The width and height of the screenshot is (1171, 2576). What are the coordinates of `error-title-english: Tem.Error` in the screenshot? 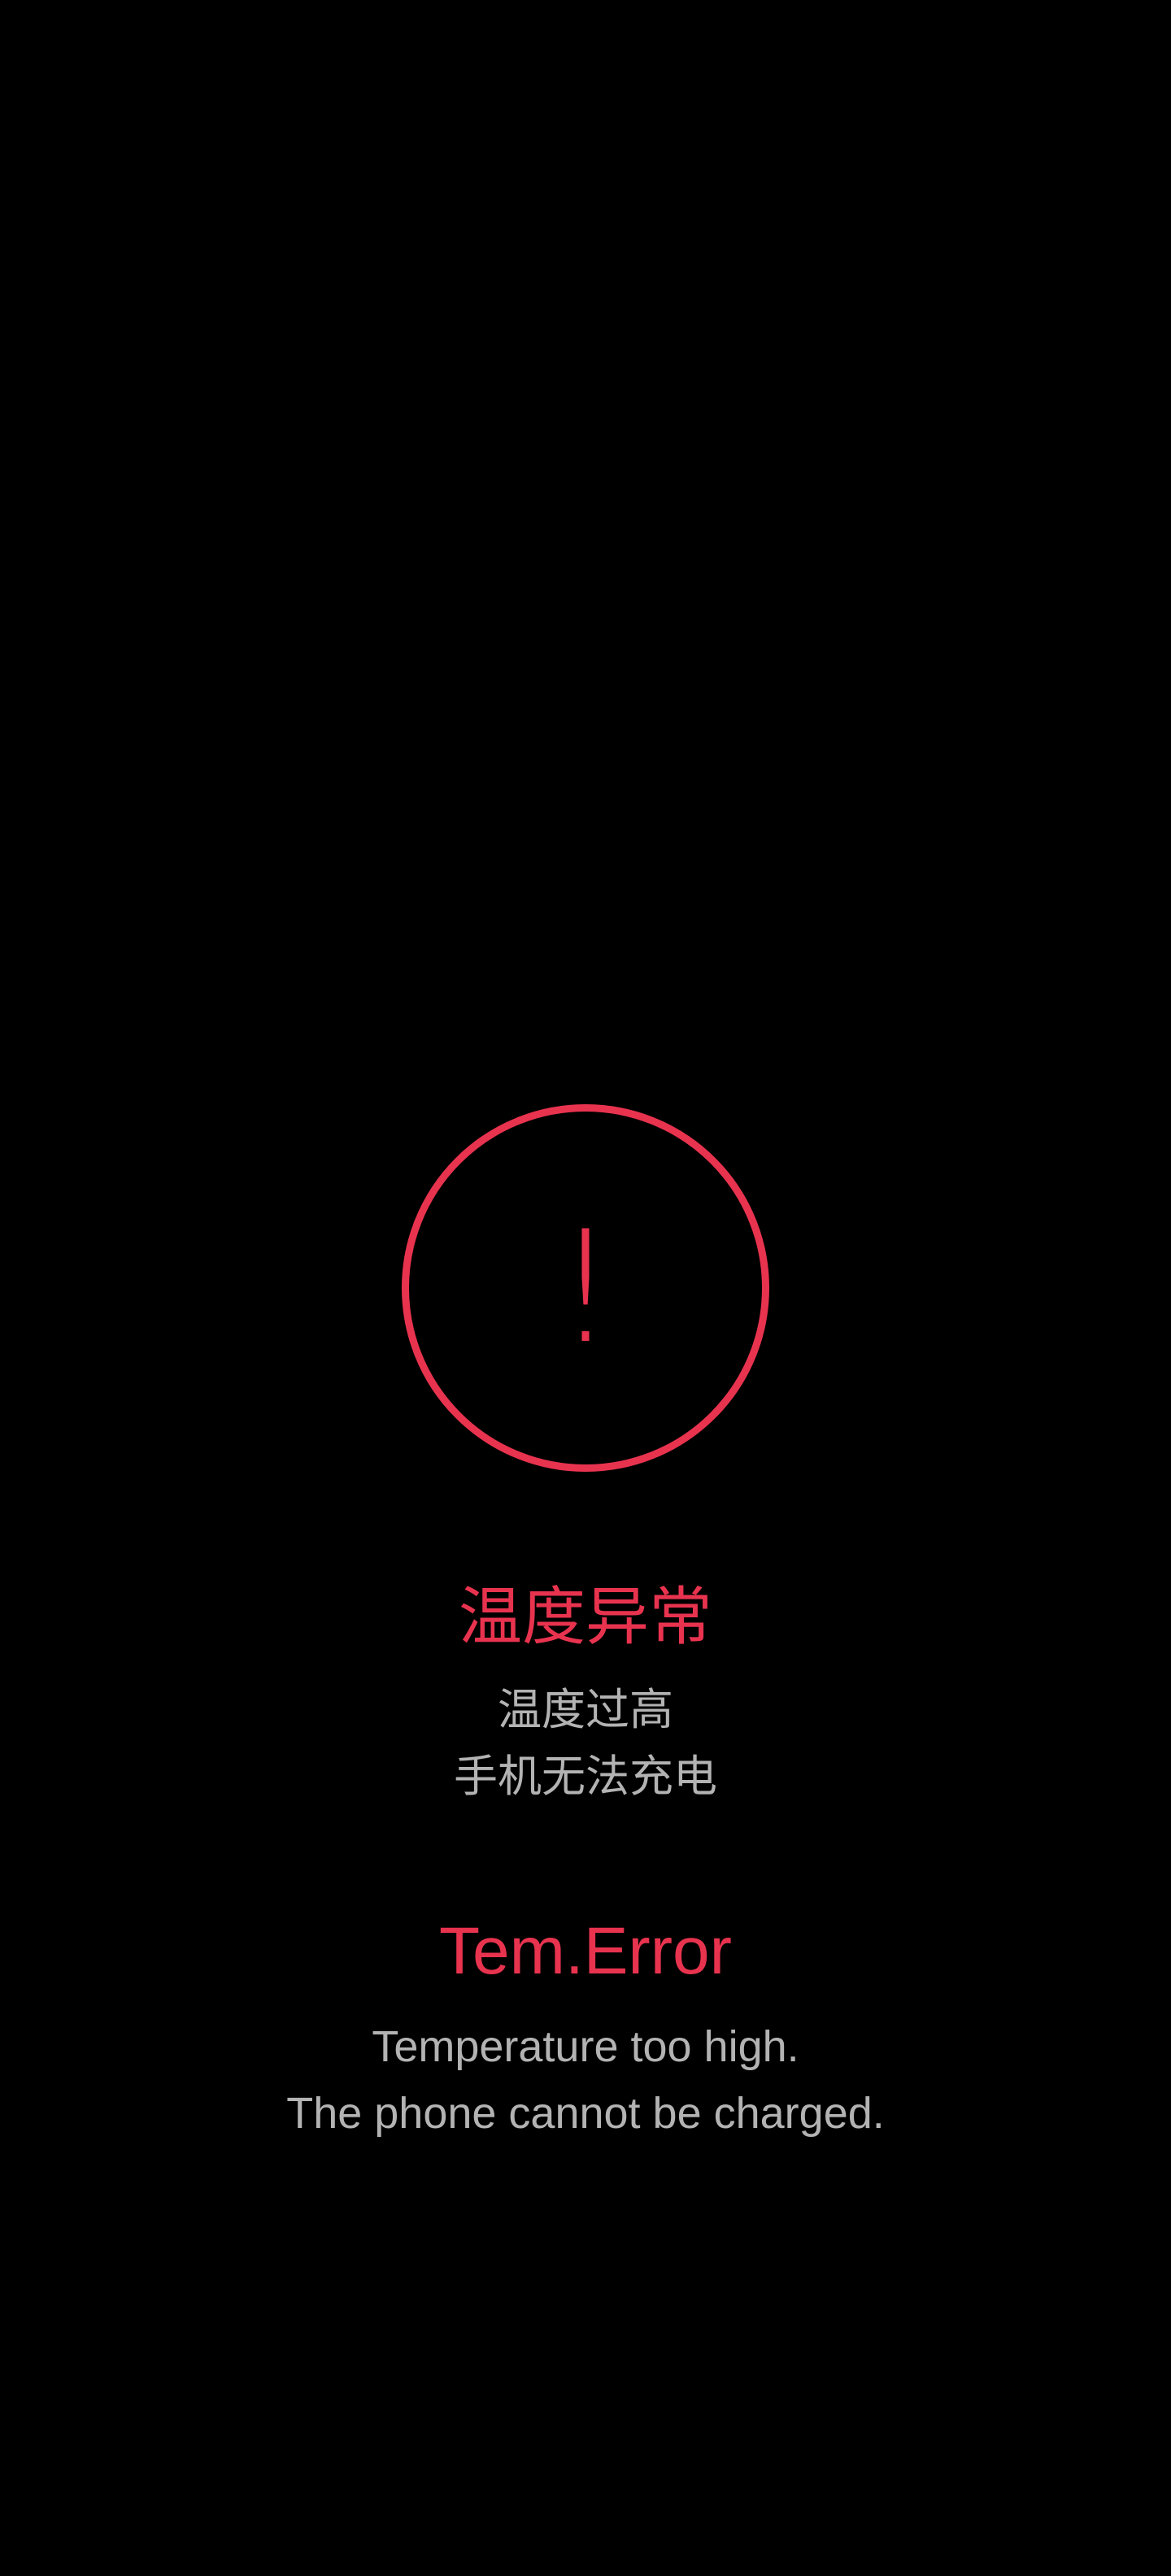 It's located at (585, 1951).